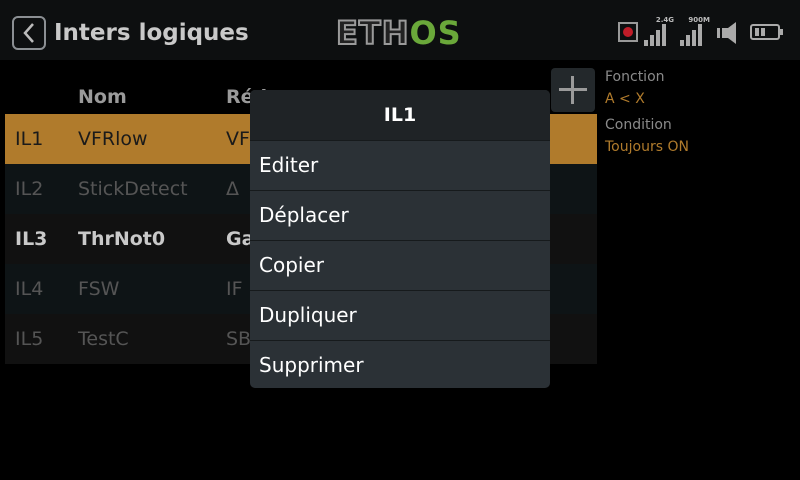  What do you see at coordinates (659, 31) in the screenshot?
I see `signal-2-4g-icon: 2.4G` at bounding box center [659, 31].